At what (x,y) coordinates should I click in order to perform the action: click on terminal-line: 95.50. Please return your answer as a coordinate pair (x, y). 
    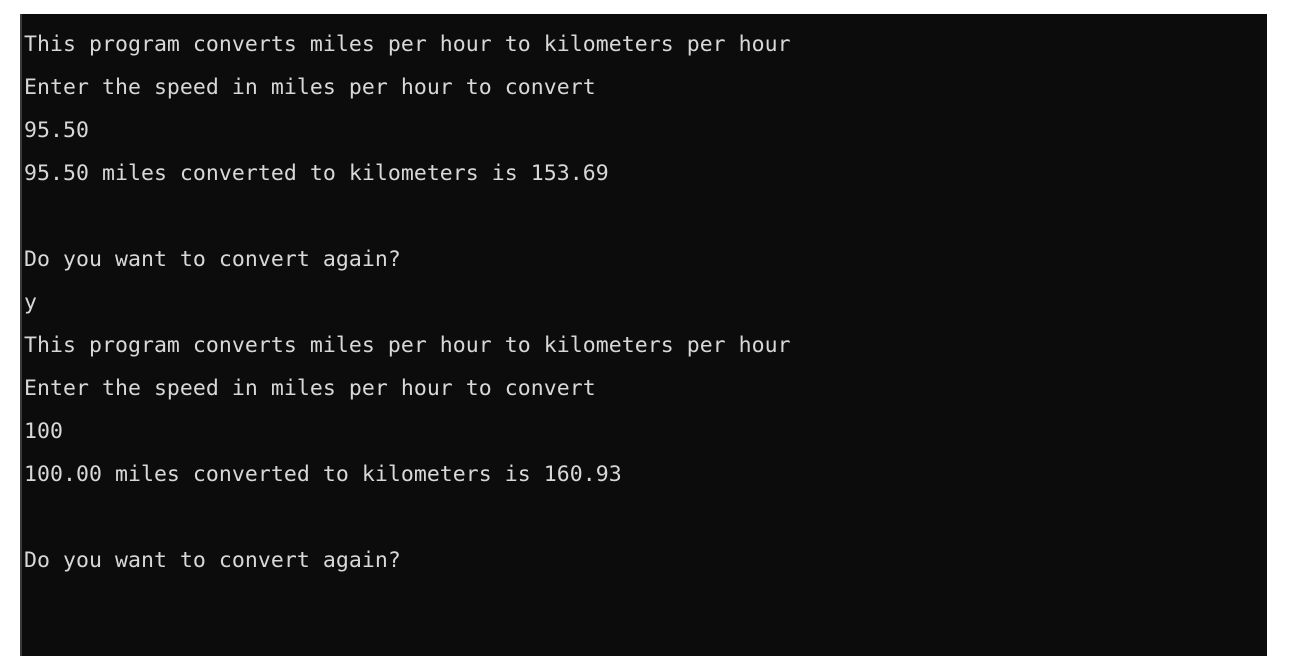
    Looking at the image, I should click on (56, 130).